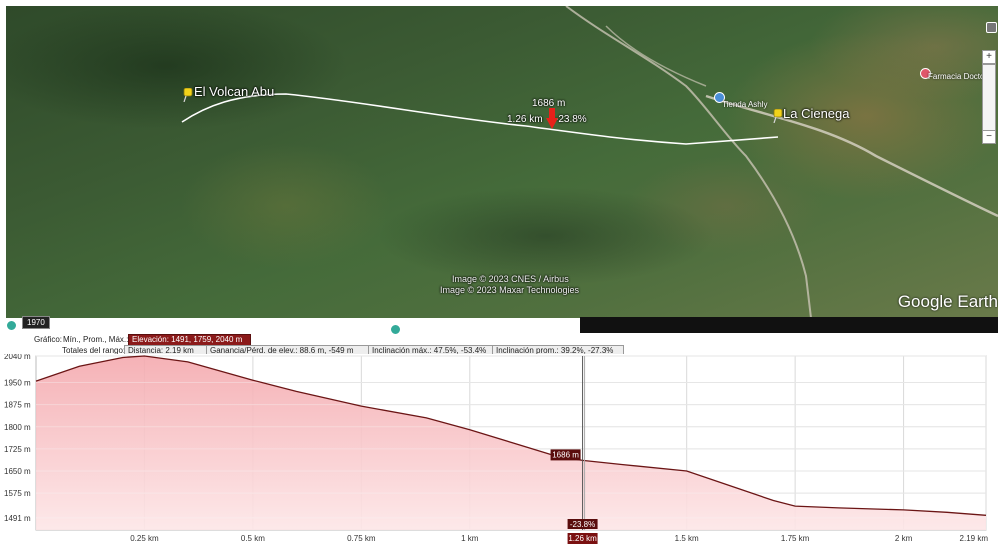  Describe the element at coordinates (361, 538) in the screenshot. I see `x-tick-label: 0.75 km` at that location.